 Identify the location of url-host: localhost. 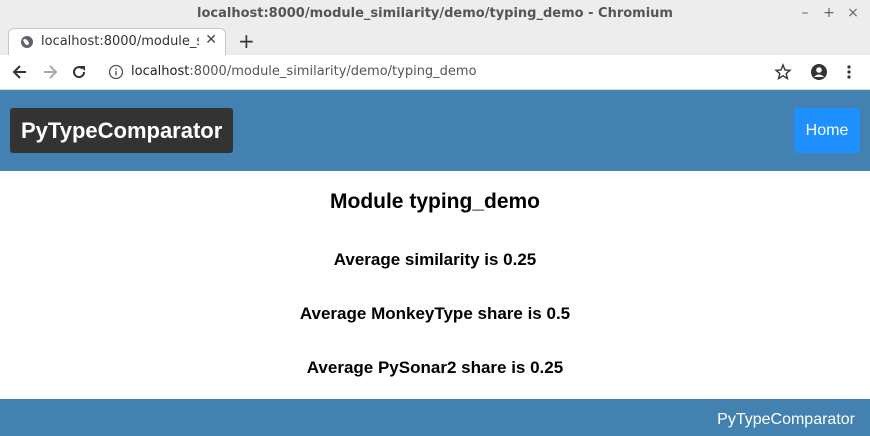
(160, 71).